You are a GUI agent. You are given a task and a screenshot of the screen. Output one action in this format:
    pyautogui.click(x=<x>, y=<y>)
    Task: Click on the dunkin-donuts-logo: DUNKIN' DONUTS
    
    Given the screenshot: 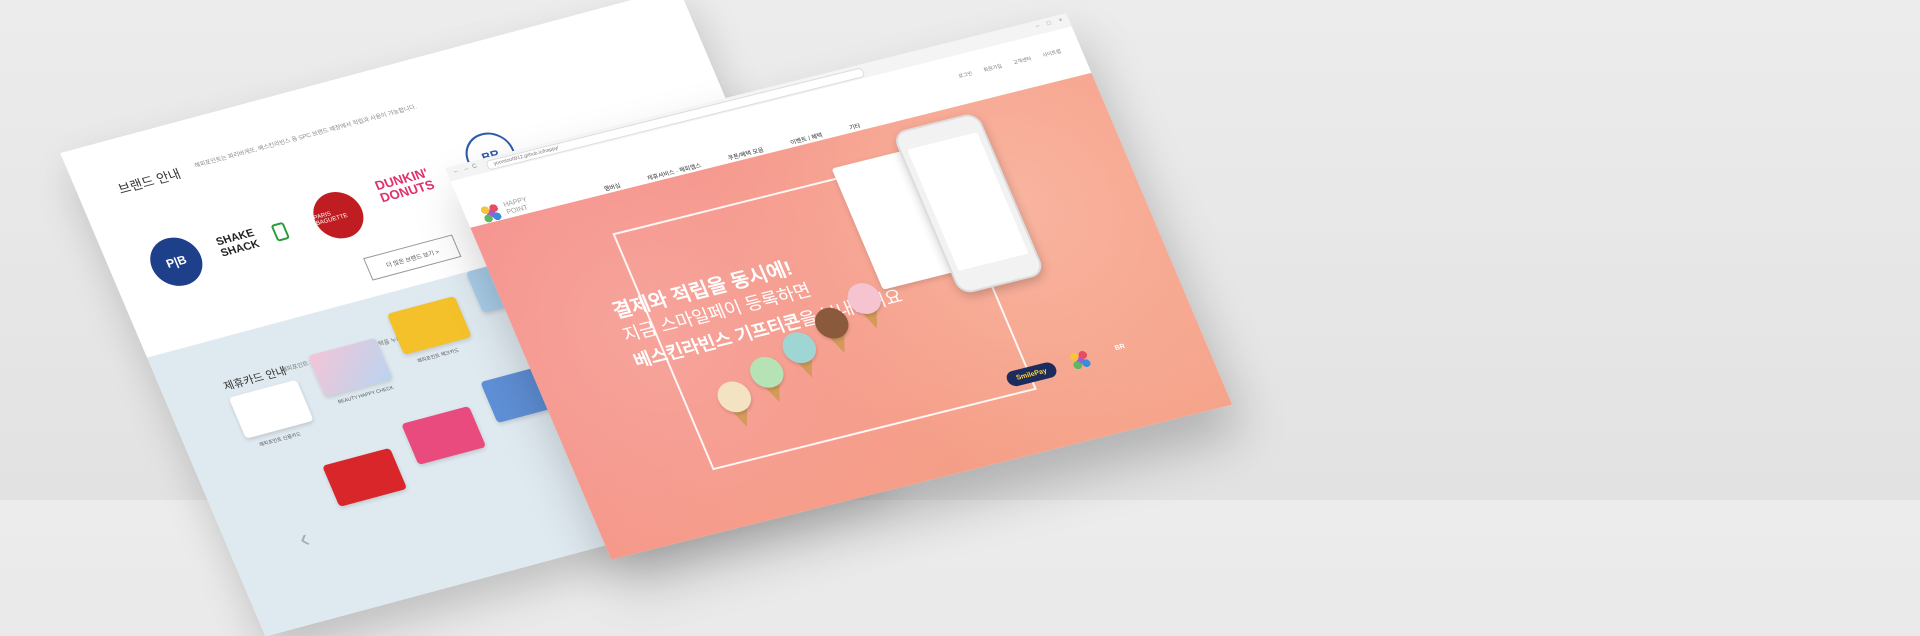 What is the action you would take?
    pyautogui.click(x=416, y=182)
    